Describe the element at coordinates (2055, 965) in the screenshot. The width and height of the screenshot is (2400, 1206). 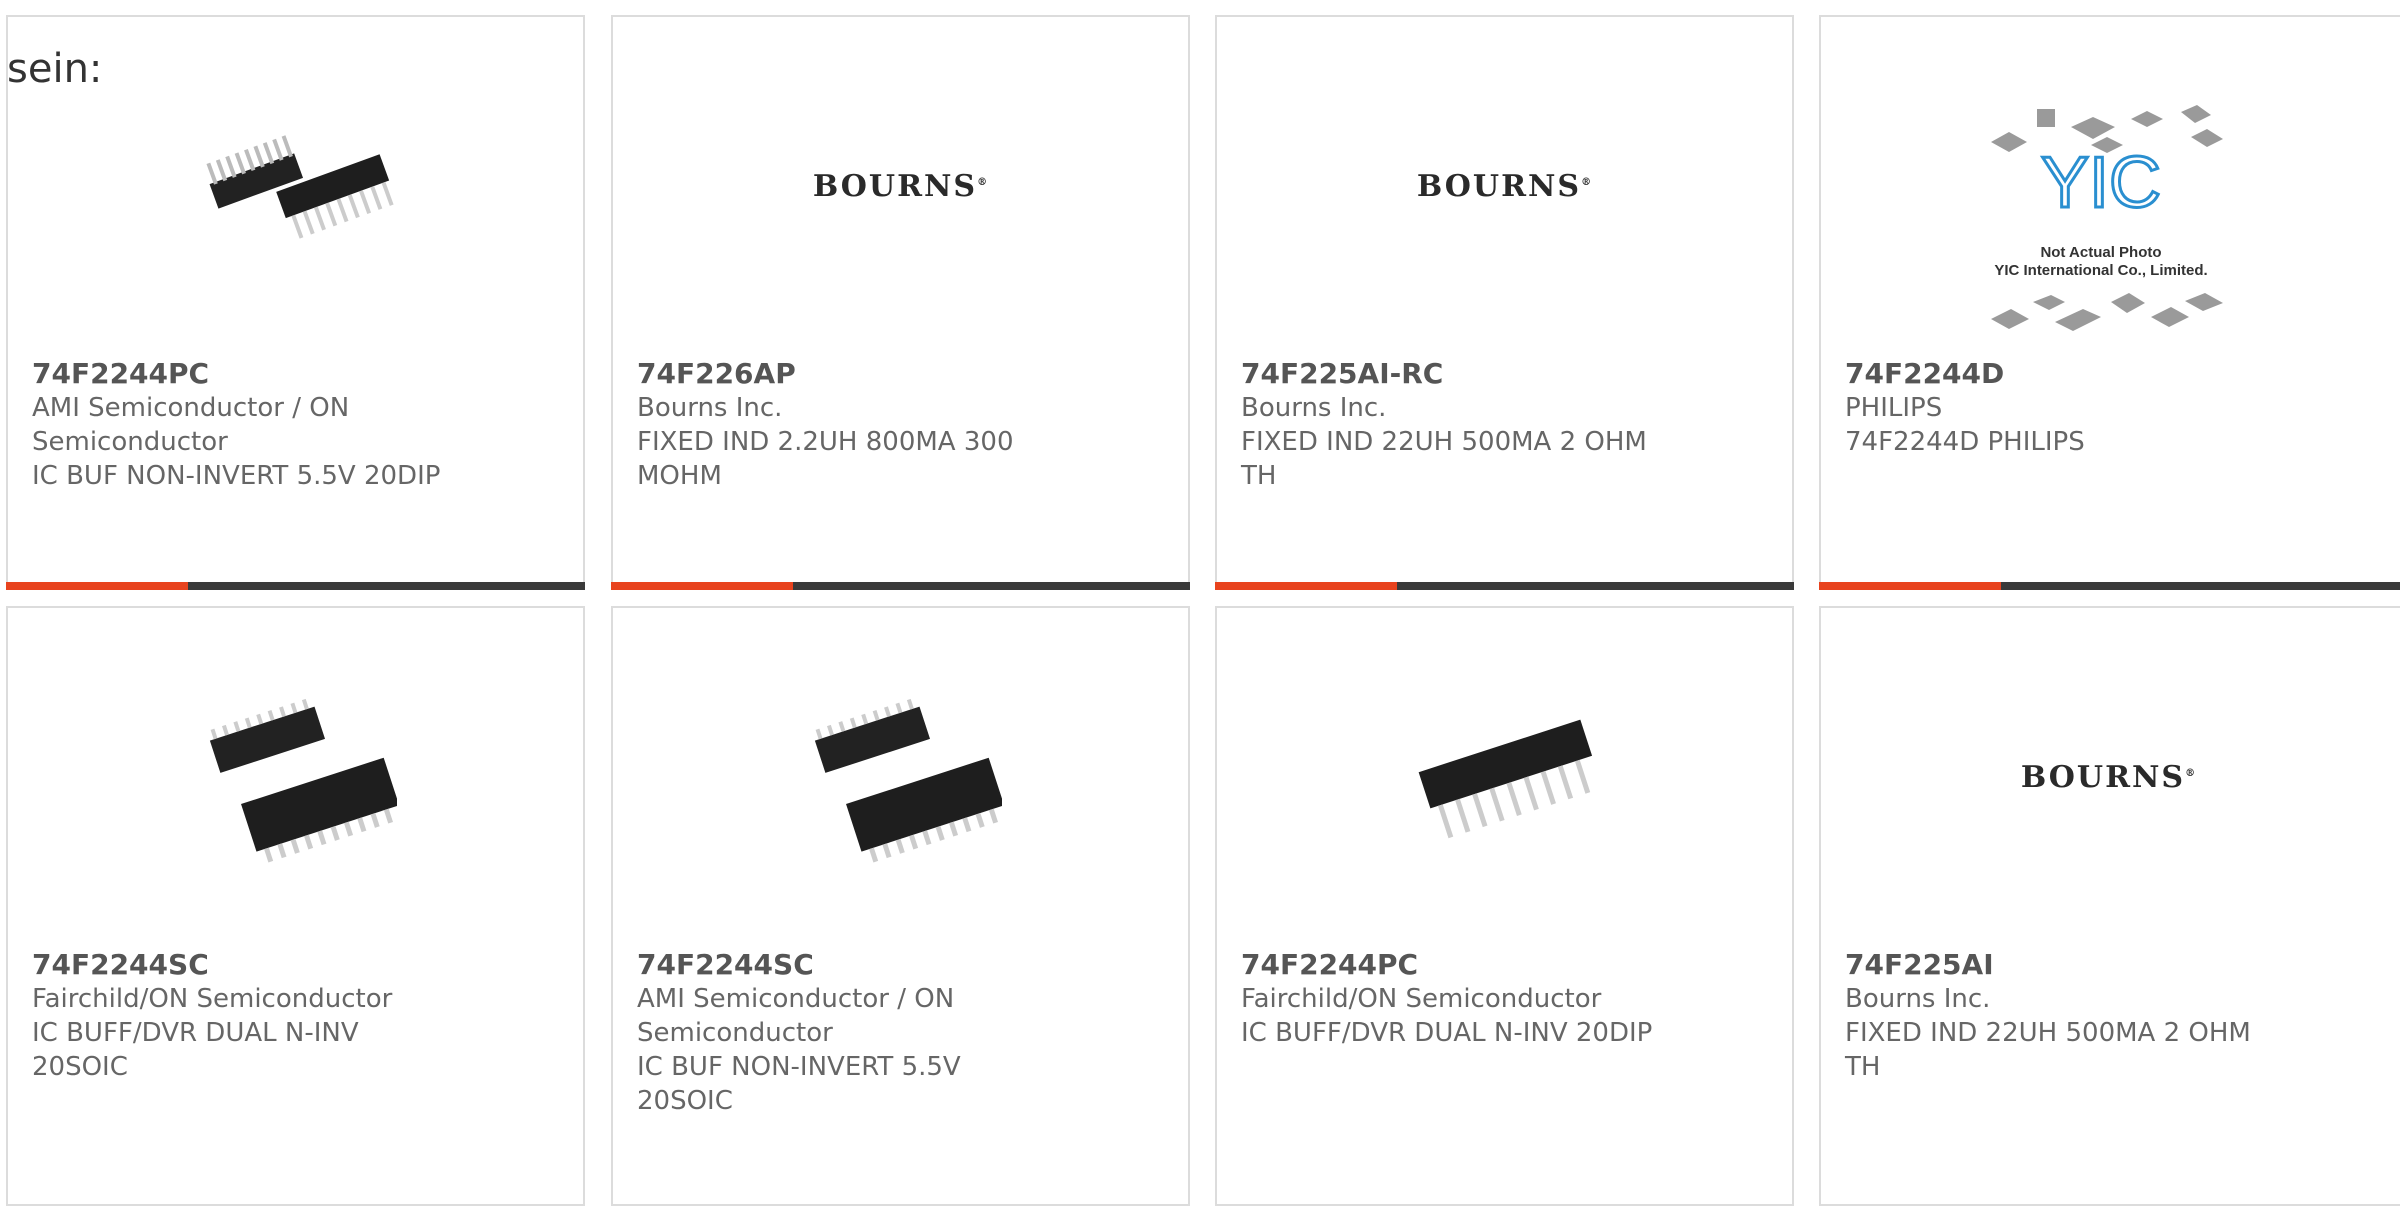
I see `part-number: 74F225AI` at that location.